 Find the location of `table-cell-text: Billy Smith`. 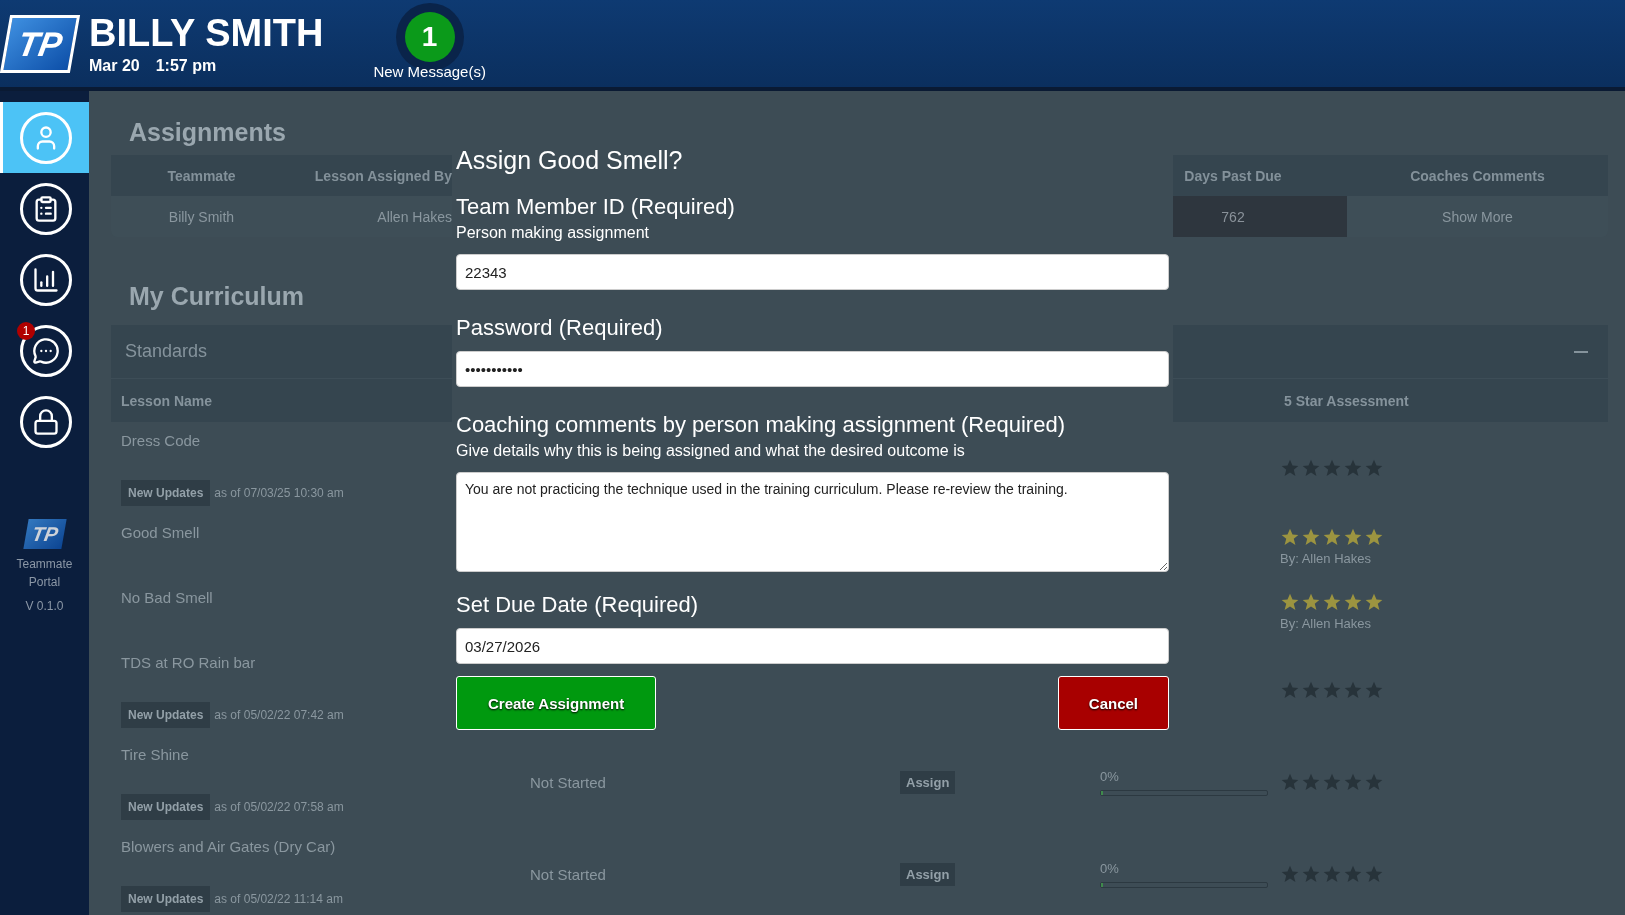

table-cell-text: Billy Smith is located at coordinates (201, 217).